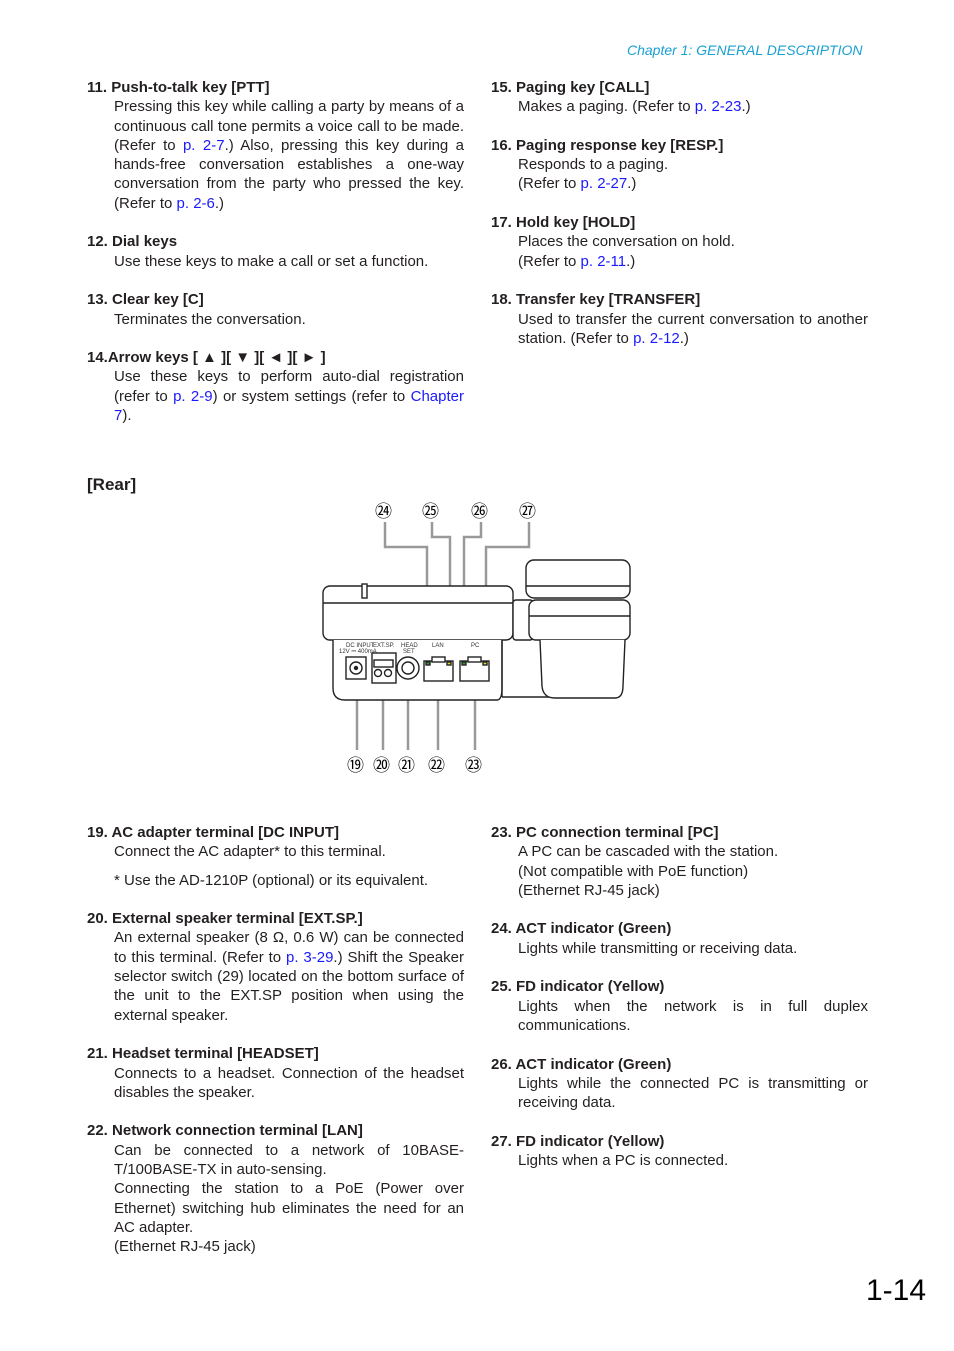  What do you see at coordinates (409, 652) in the screenshot?
I see `label-set: SET` at bounding box center [409, 652].